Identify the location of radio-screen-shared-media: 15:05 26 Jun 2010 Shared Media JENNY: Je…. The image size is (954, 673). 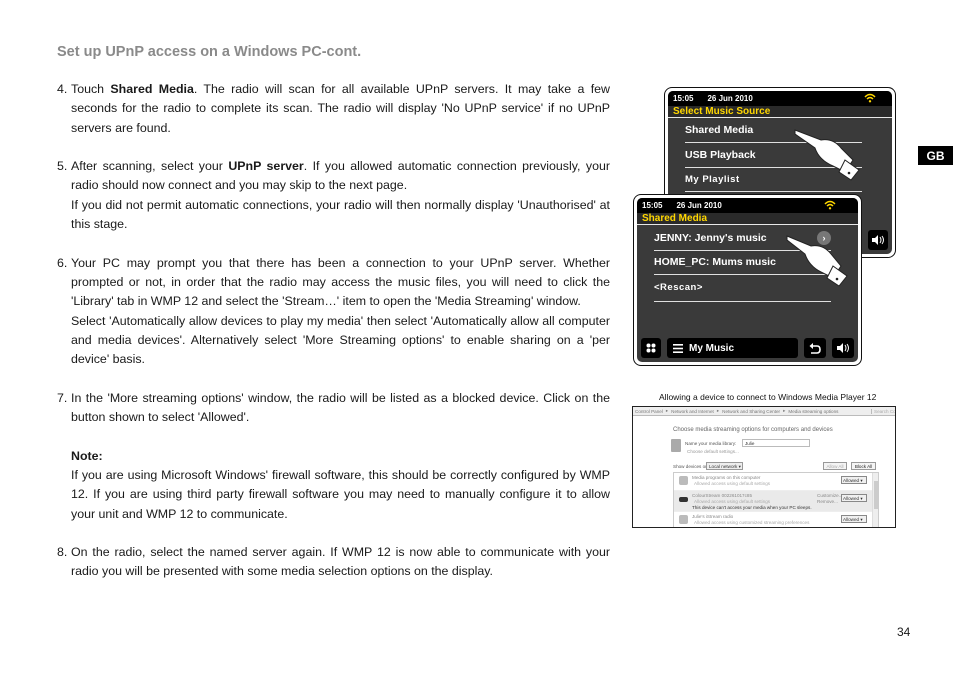
(747, 280).